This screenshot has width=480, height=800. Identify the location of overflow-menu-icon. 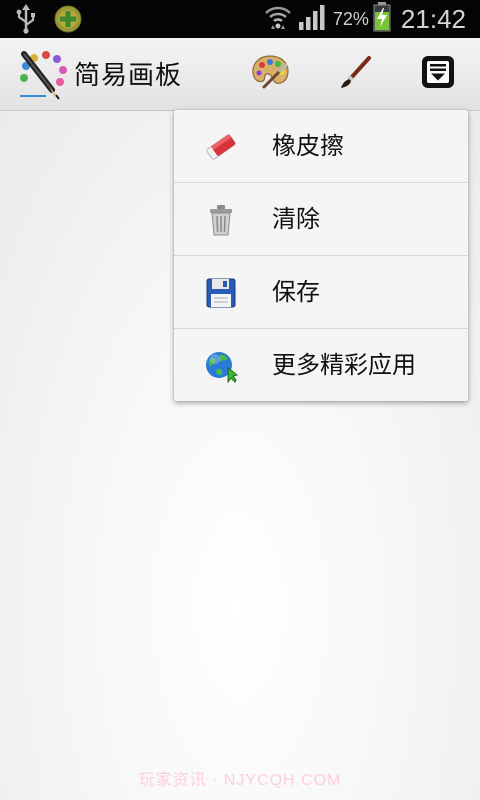
(438, 74).